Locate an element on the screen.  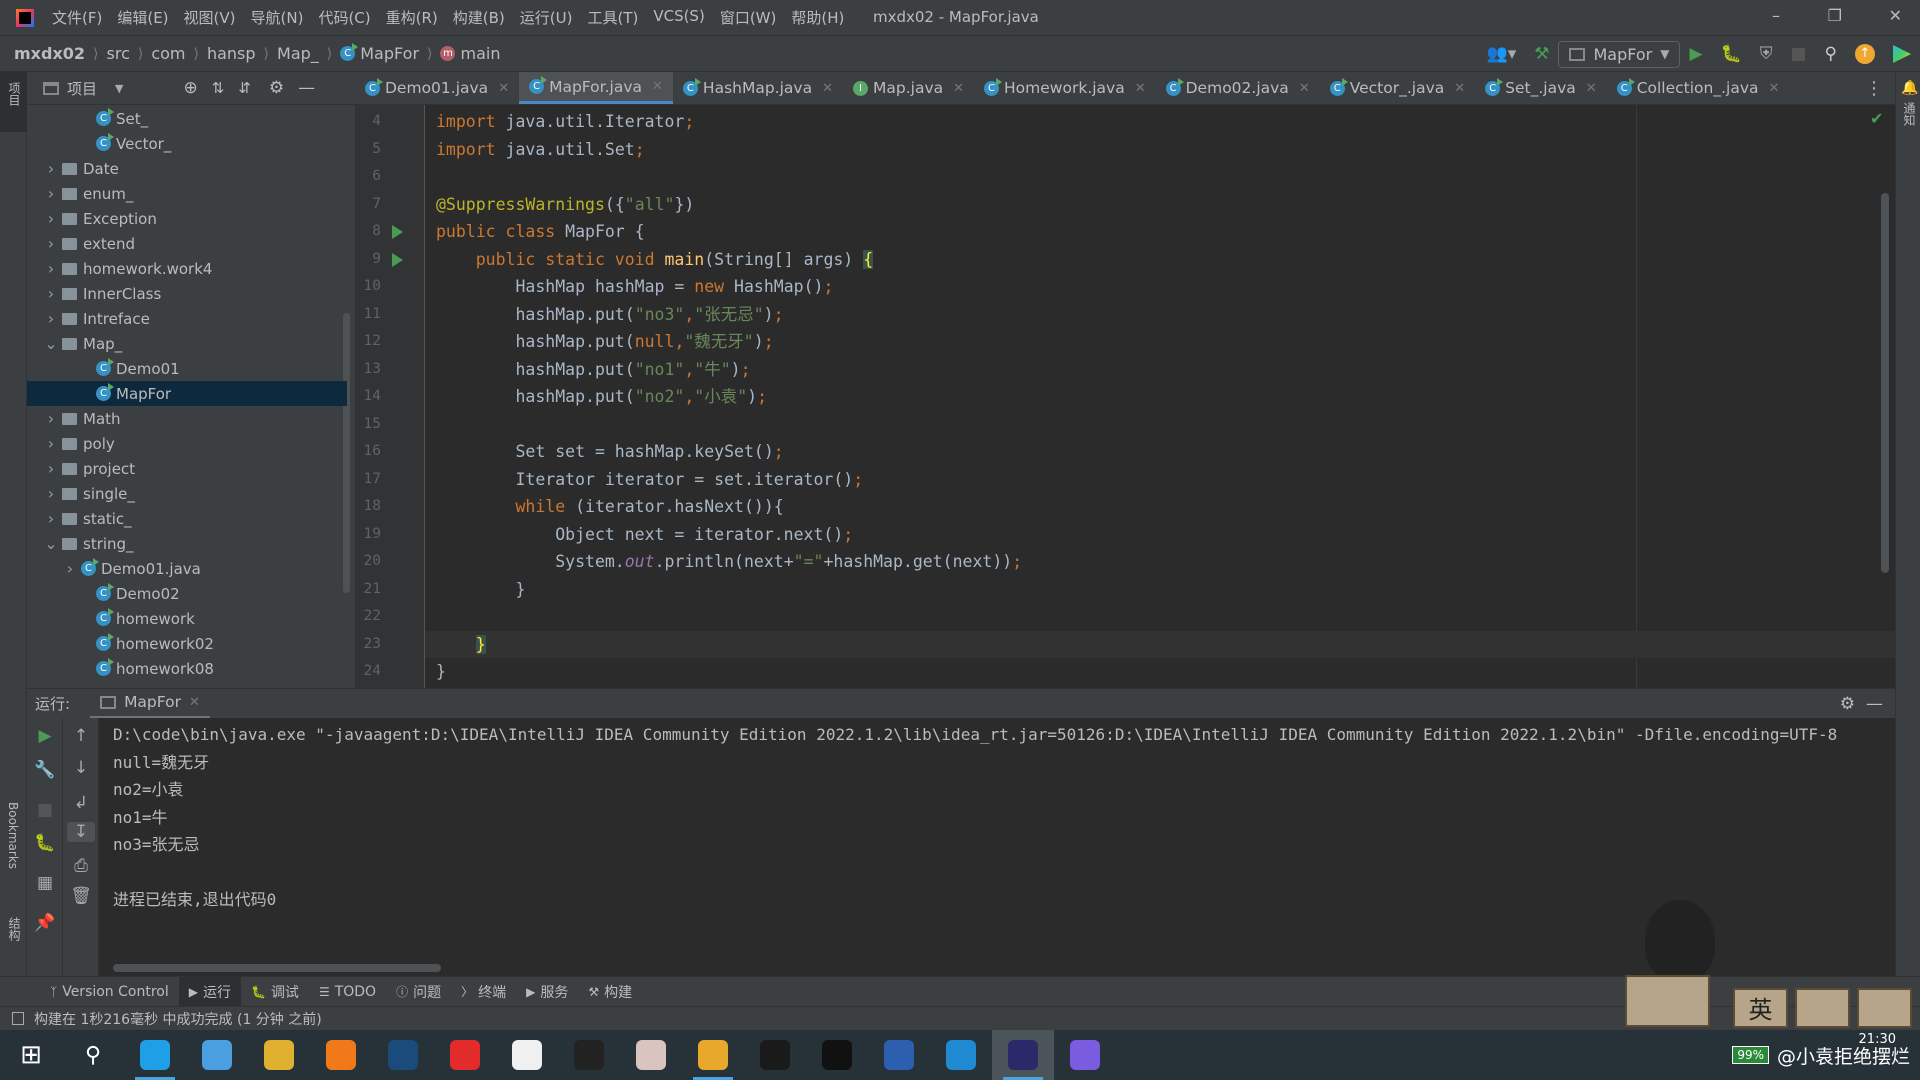
build-hammer-icon: ⚒ is located at coordinates (1541, 54).